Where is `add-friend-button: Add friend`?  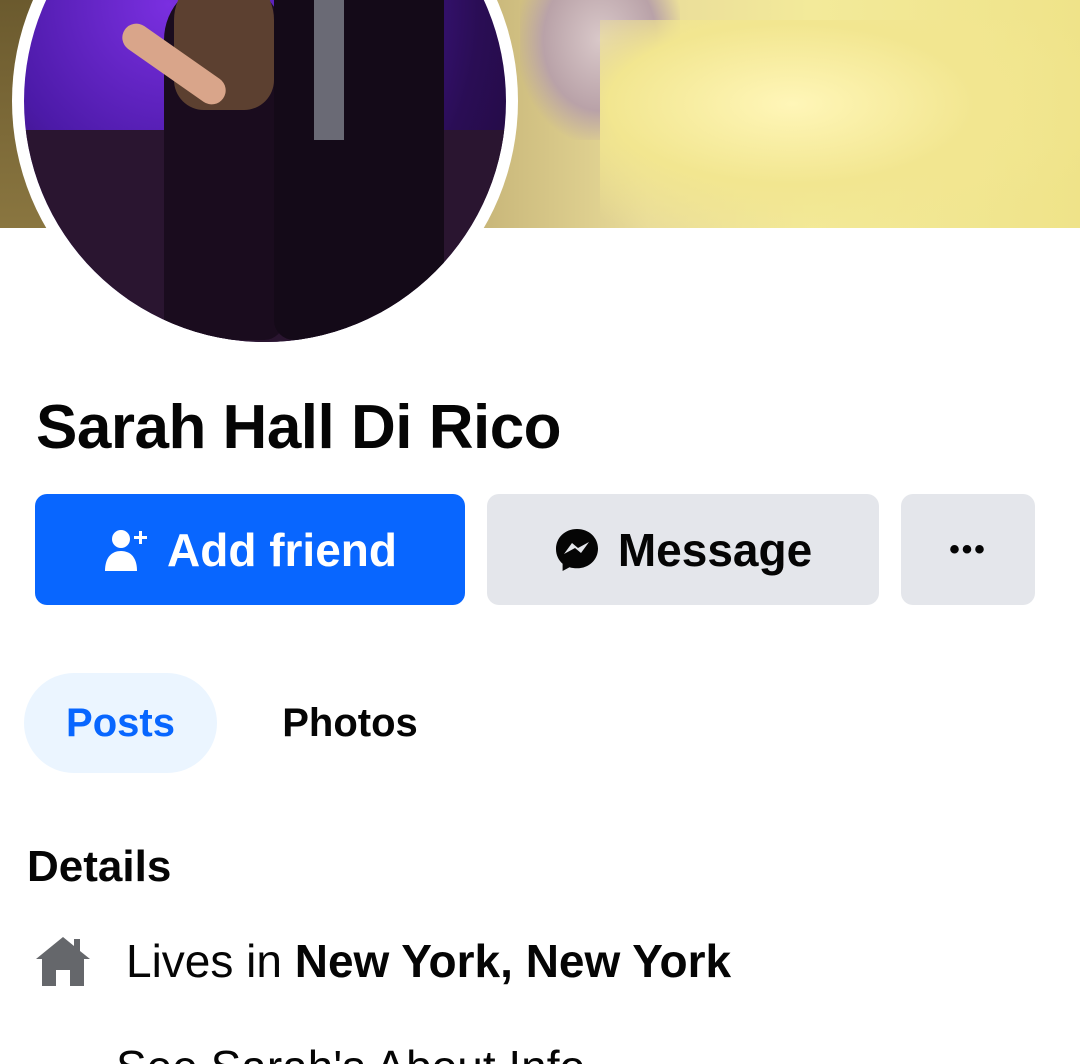
add-friend-button: Add friend is located at coordinates (250, 549).